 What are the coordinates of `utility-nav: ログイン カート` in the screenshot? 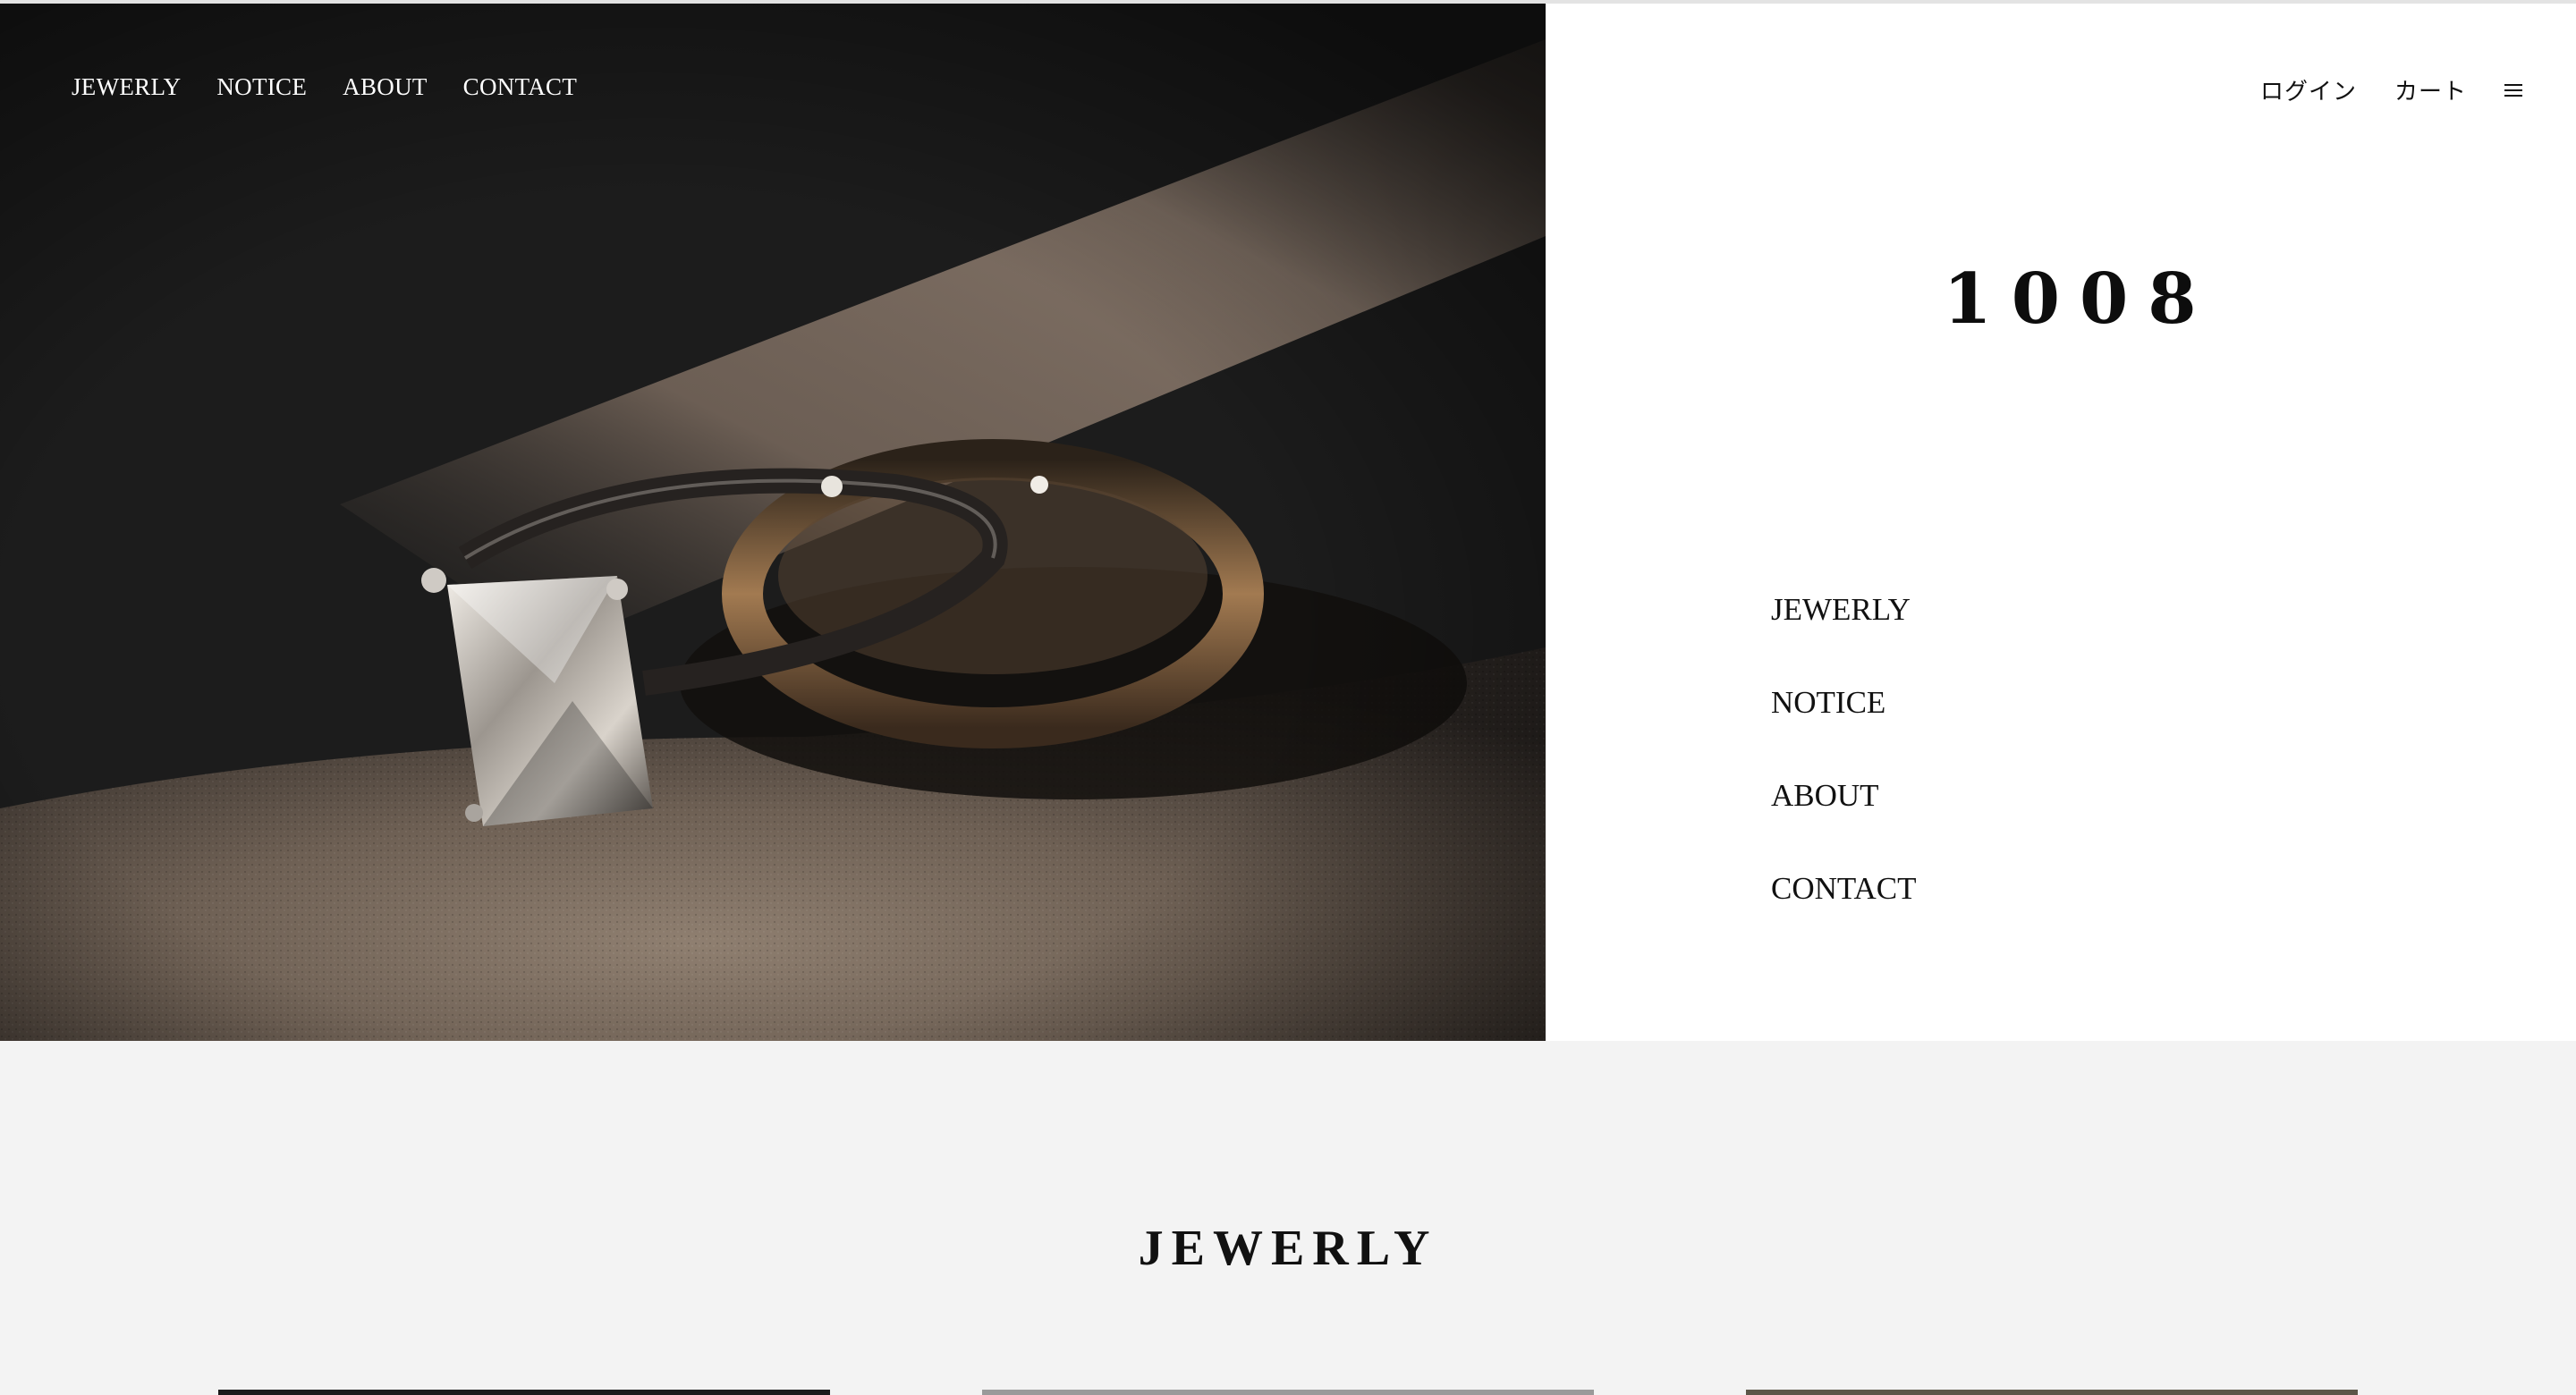 It's located at (2391, 89).